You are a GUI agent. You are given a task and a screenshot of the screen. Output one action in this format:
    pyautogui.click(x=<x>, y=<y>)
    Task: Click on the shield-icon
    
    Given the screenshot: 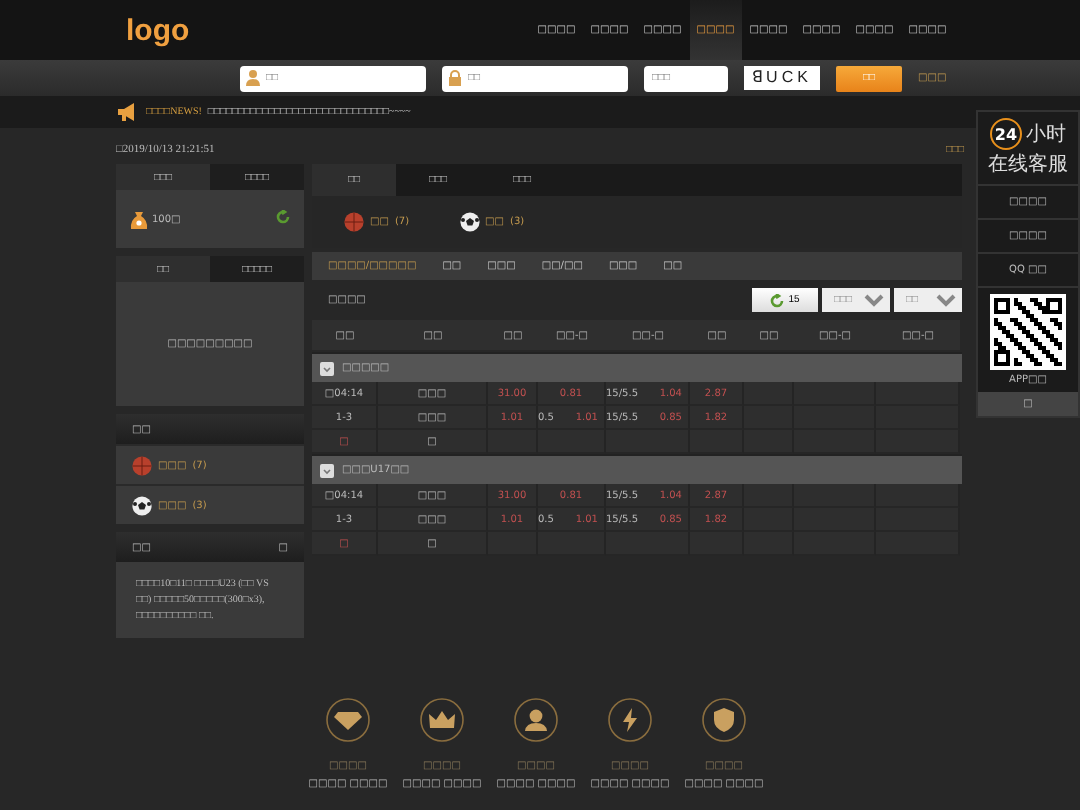 What is the action you would take?
    pyautogui.click(x=724, y=720)
    